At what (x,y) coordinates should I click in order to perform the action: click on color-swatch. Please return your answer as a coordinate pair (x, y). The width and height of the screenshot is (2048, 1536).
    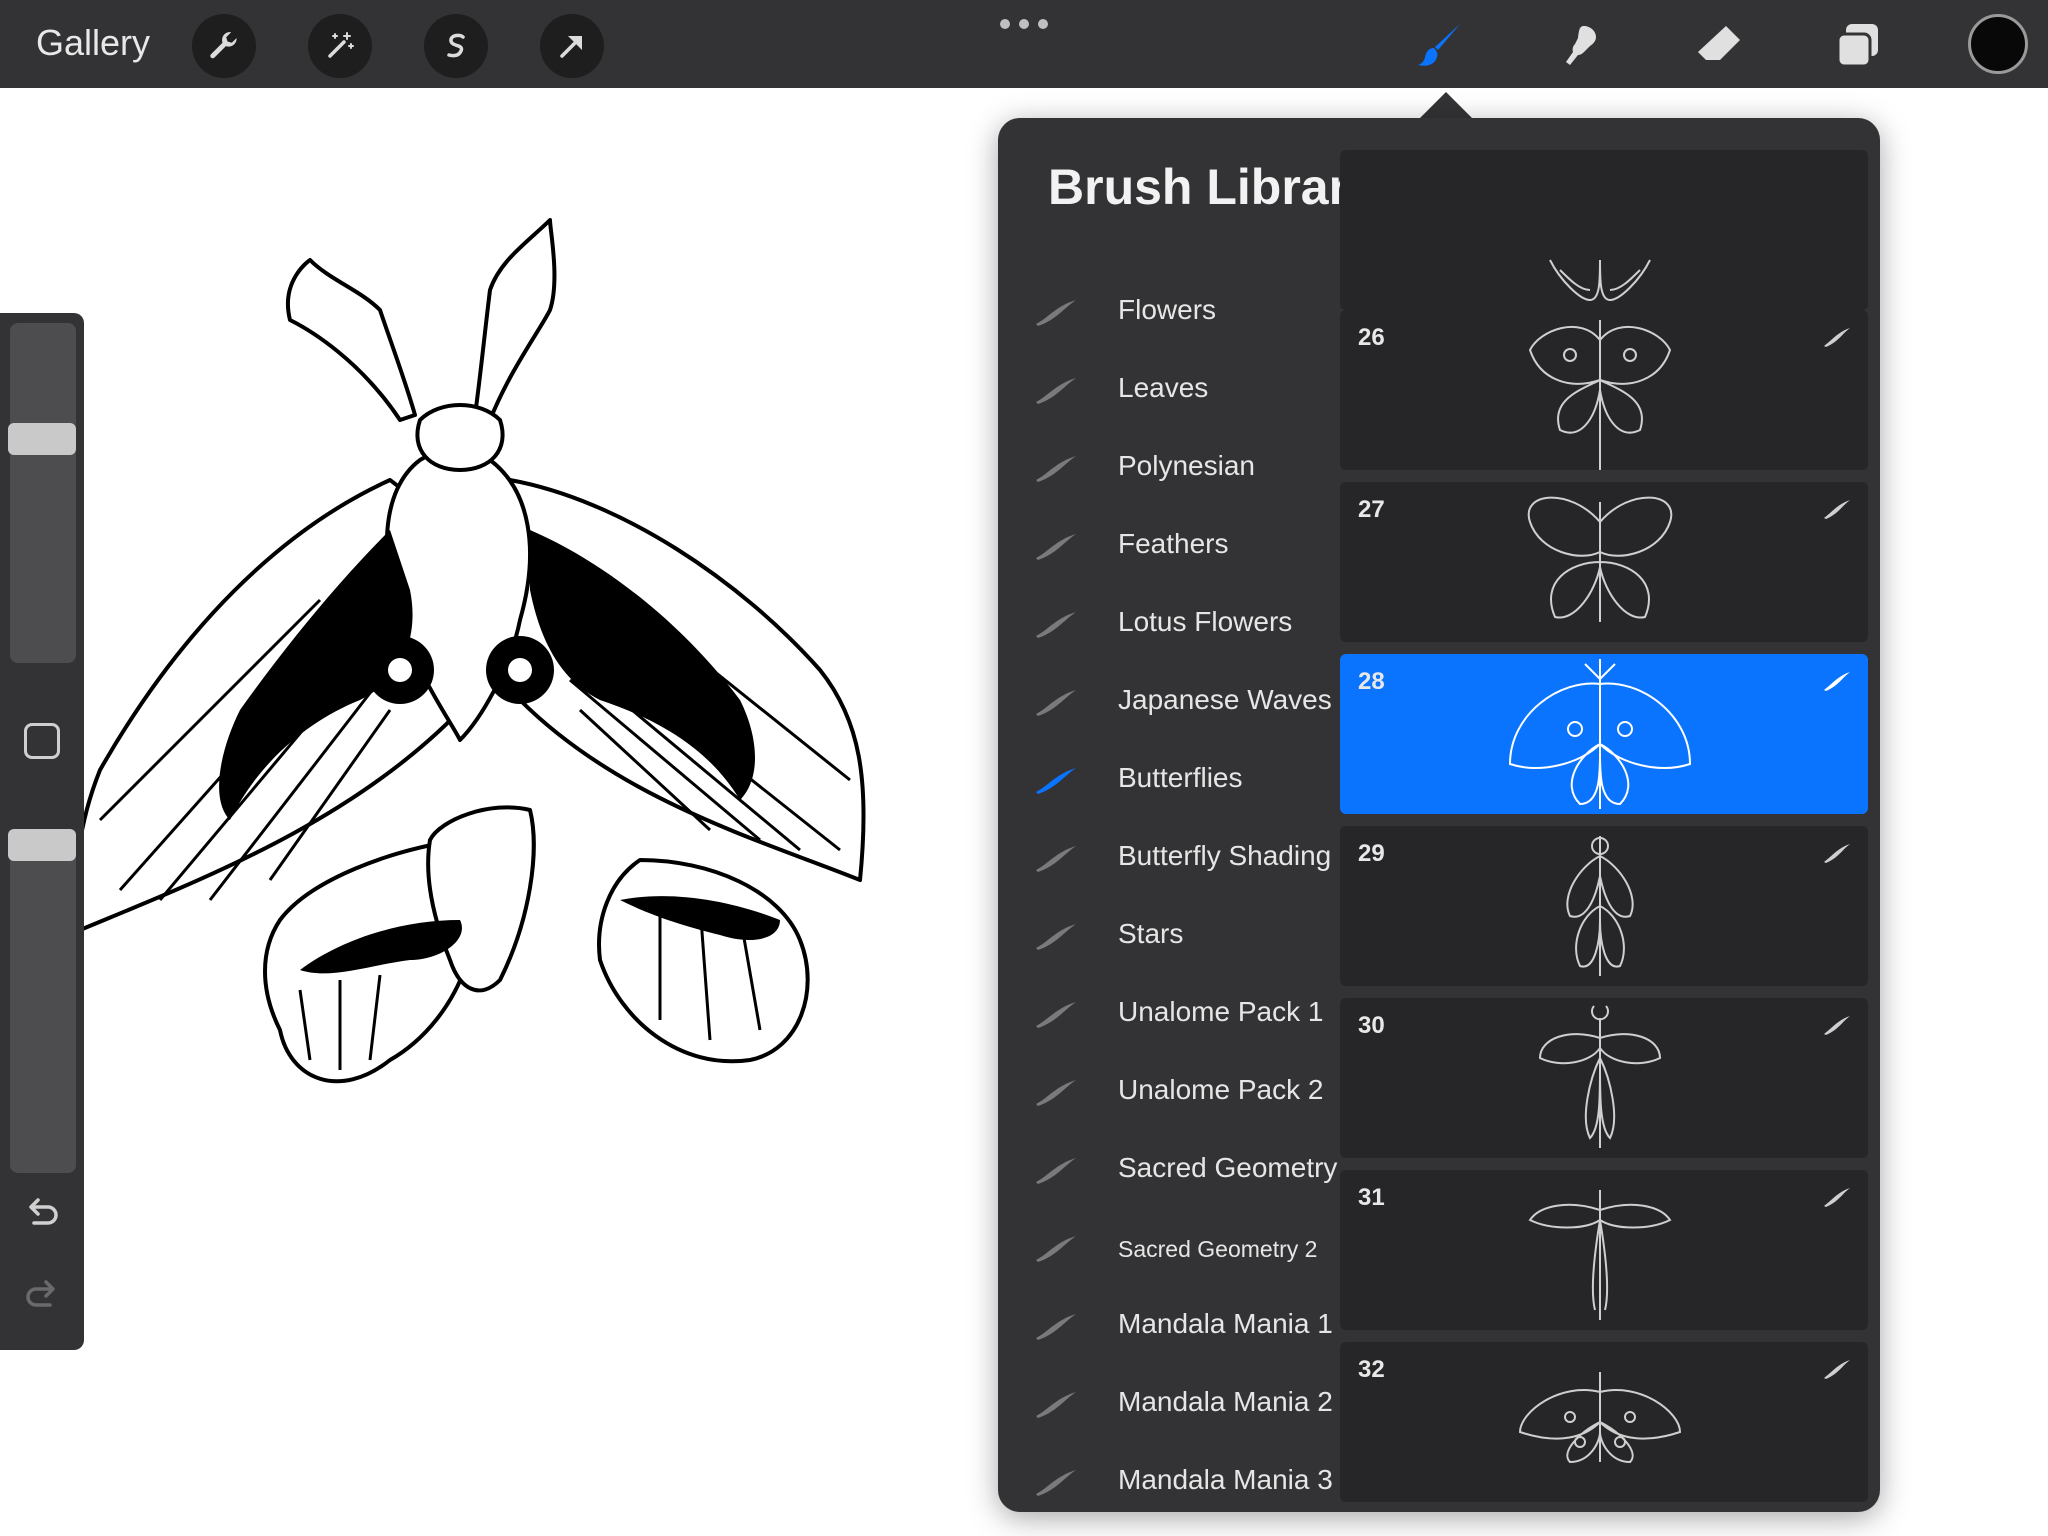
    Looking at the image, I should click on (1998, 44).